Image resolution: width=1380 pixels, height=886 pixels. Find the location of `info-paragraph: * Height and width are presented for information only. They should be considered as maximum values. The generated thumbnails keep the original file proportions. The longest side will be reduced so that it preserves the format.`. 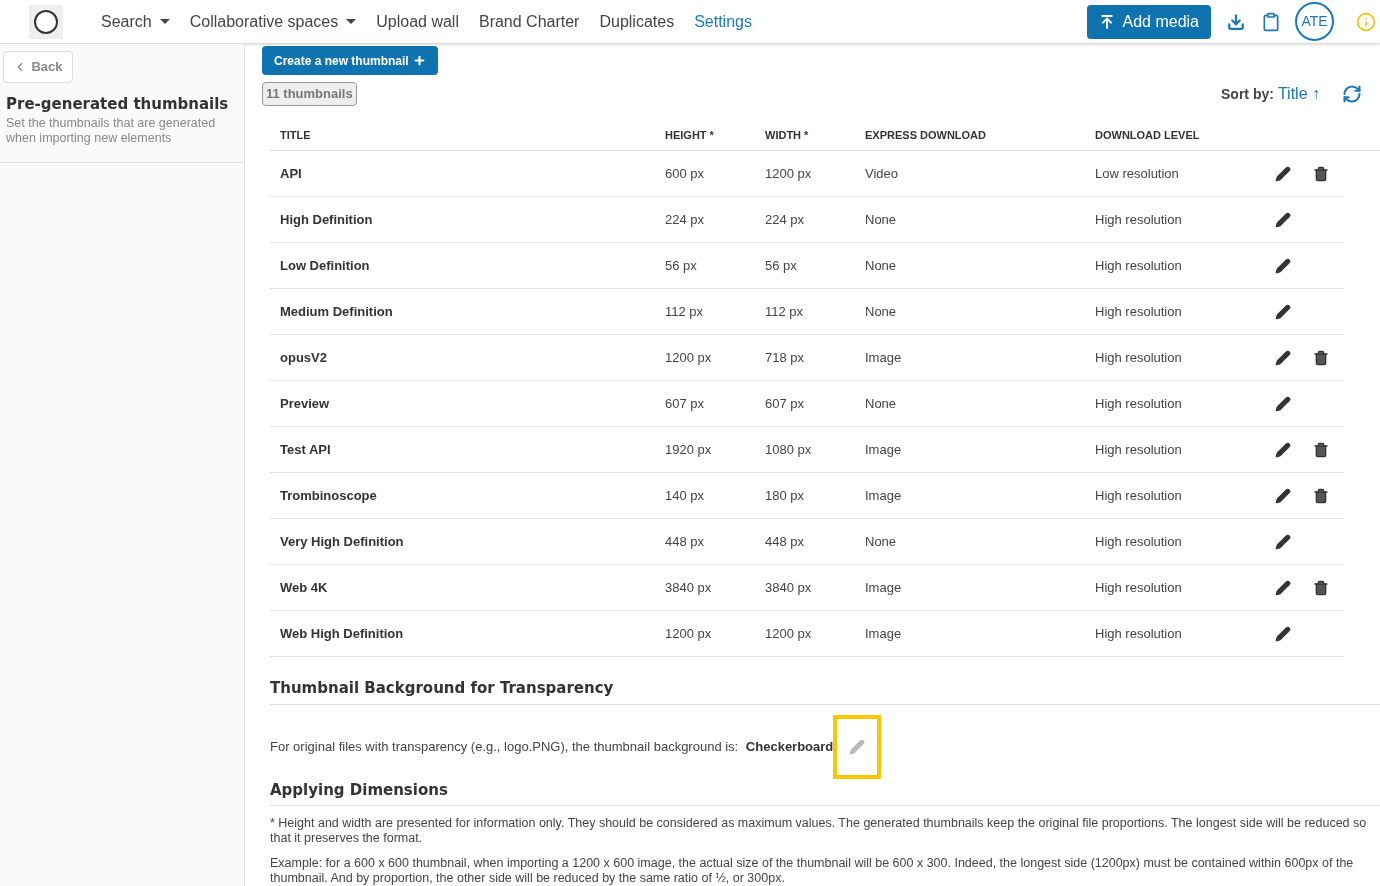

info-paragraph: * Height and width are presented for information only. They should be considered as maximum values. The generated thumbnails keep the original file proportions. The longest side will be reduced so that it preserves the format. is located at coordinates (819, 831).